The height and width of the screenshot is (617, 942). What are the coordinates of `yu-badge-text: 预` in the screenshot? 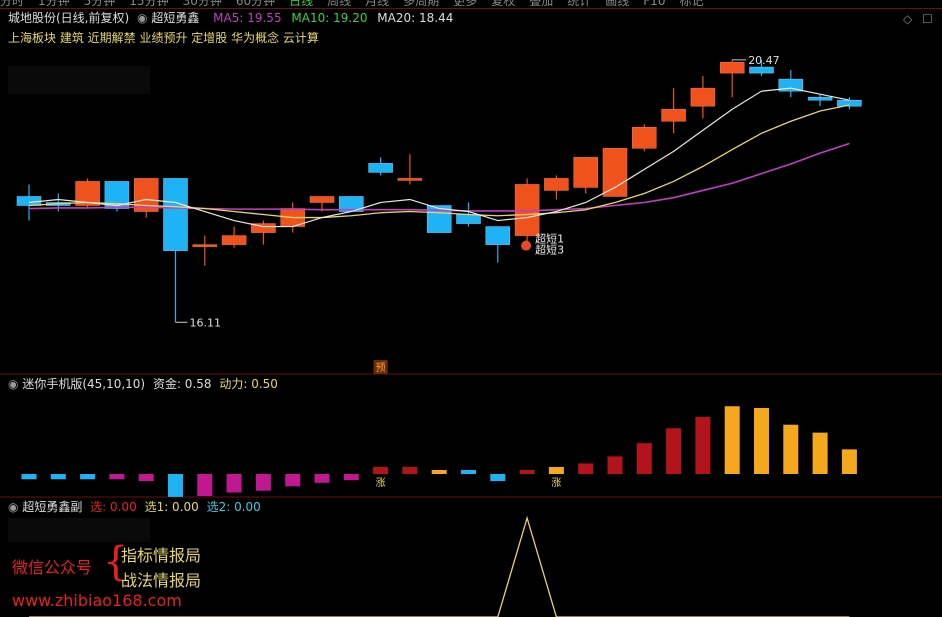 It's located at (381, 368).